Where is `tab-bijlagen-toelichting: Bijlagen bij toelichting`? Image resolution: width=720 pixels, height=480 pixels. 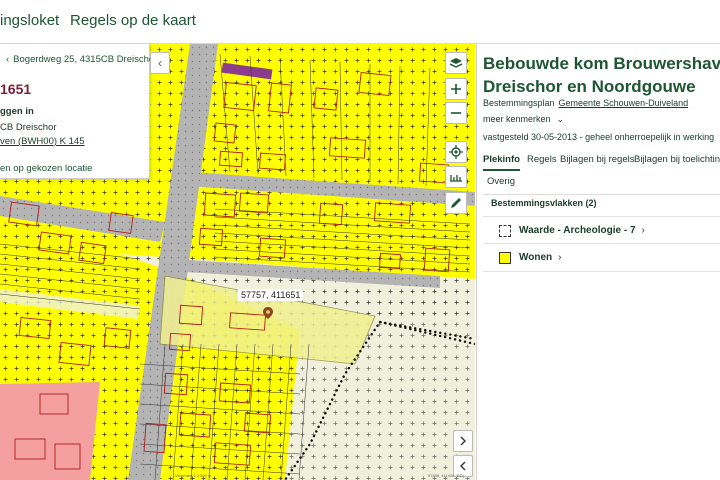 tab-bijlagen-toelichting: Bijlagen bij toelichting is located at coordinates (677, 161).